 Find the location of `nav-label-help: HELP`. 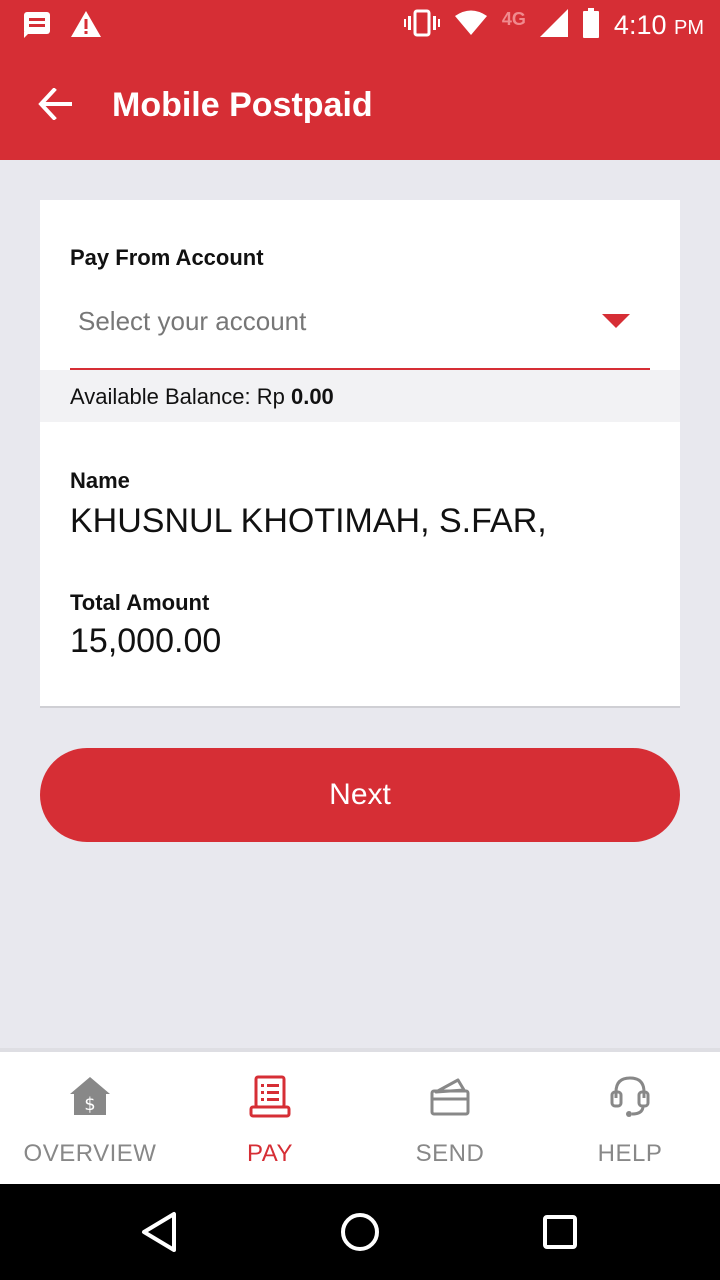

nav-label-help: HELP is located at coordinates (630, 1153).